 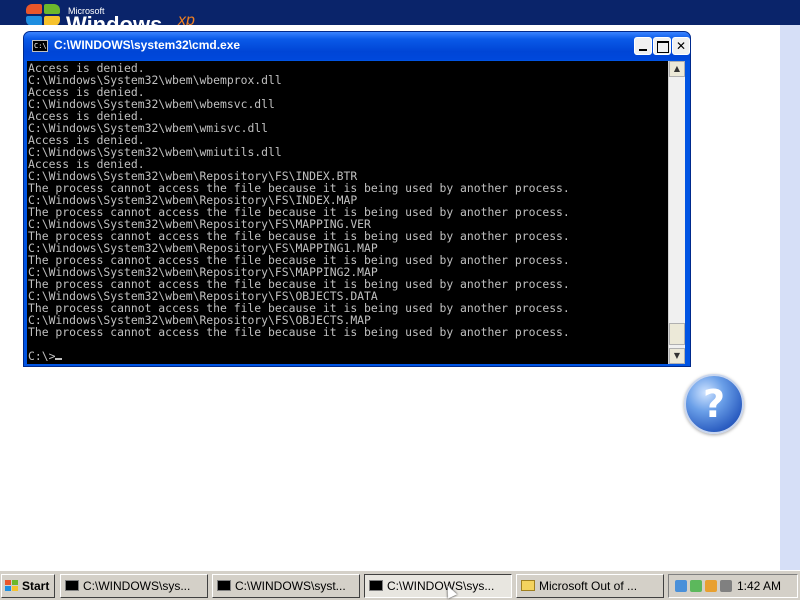 I want to click on application-icon, so click(x=528, y=585).